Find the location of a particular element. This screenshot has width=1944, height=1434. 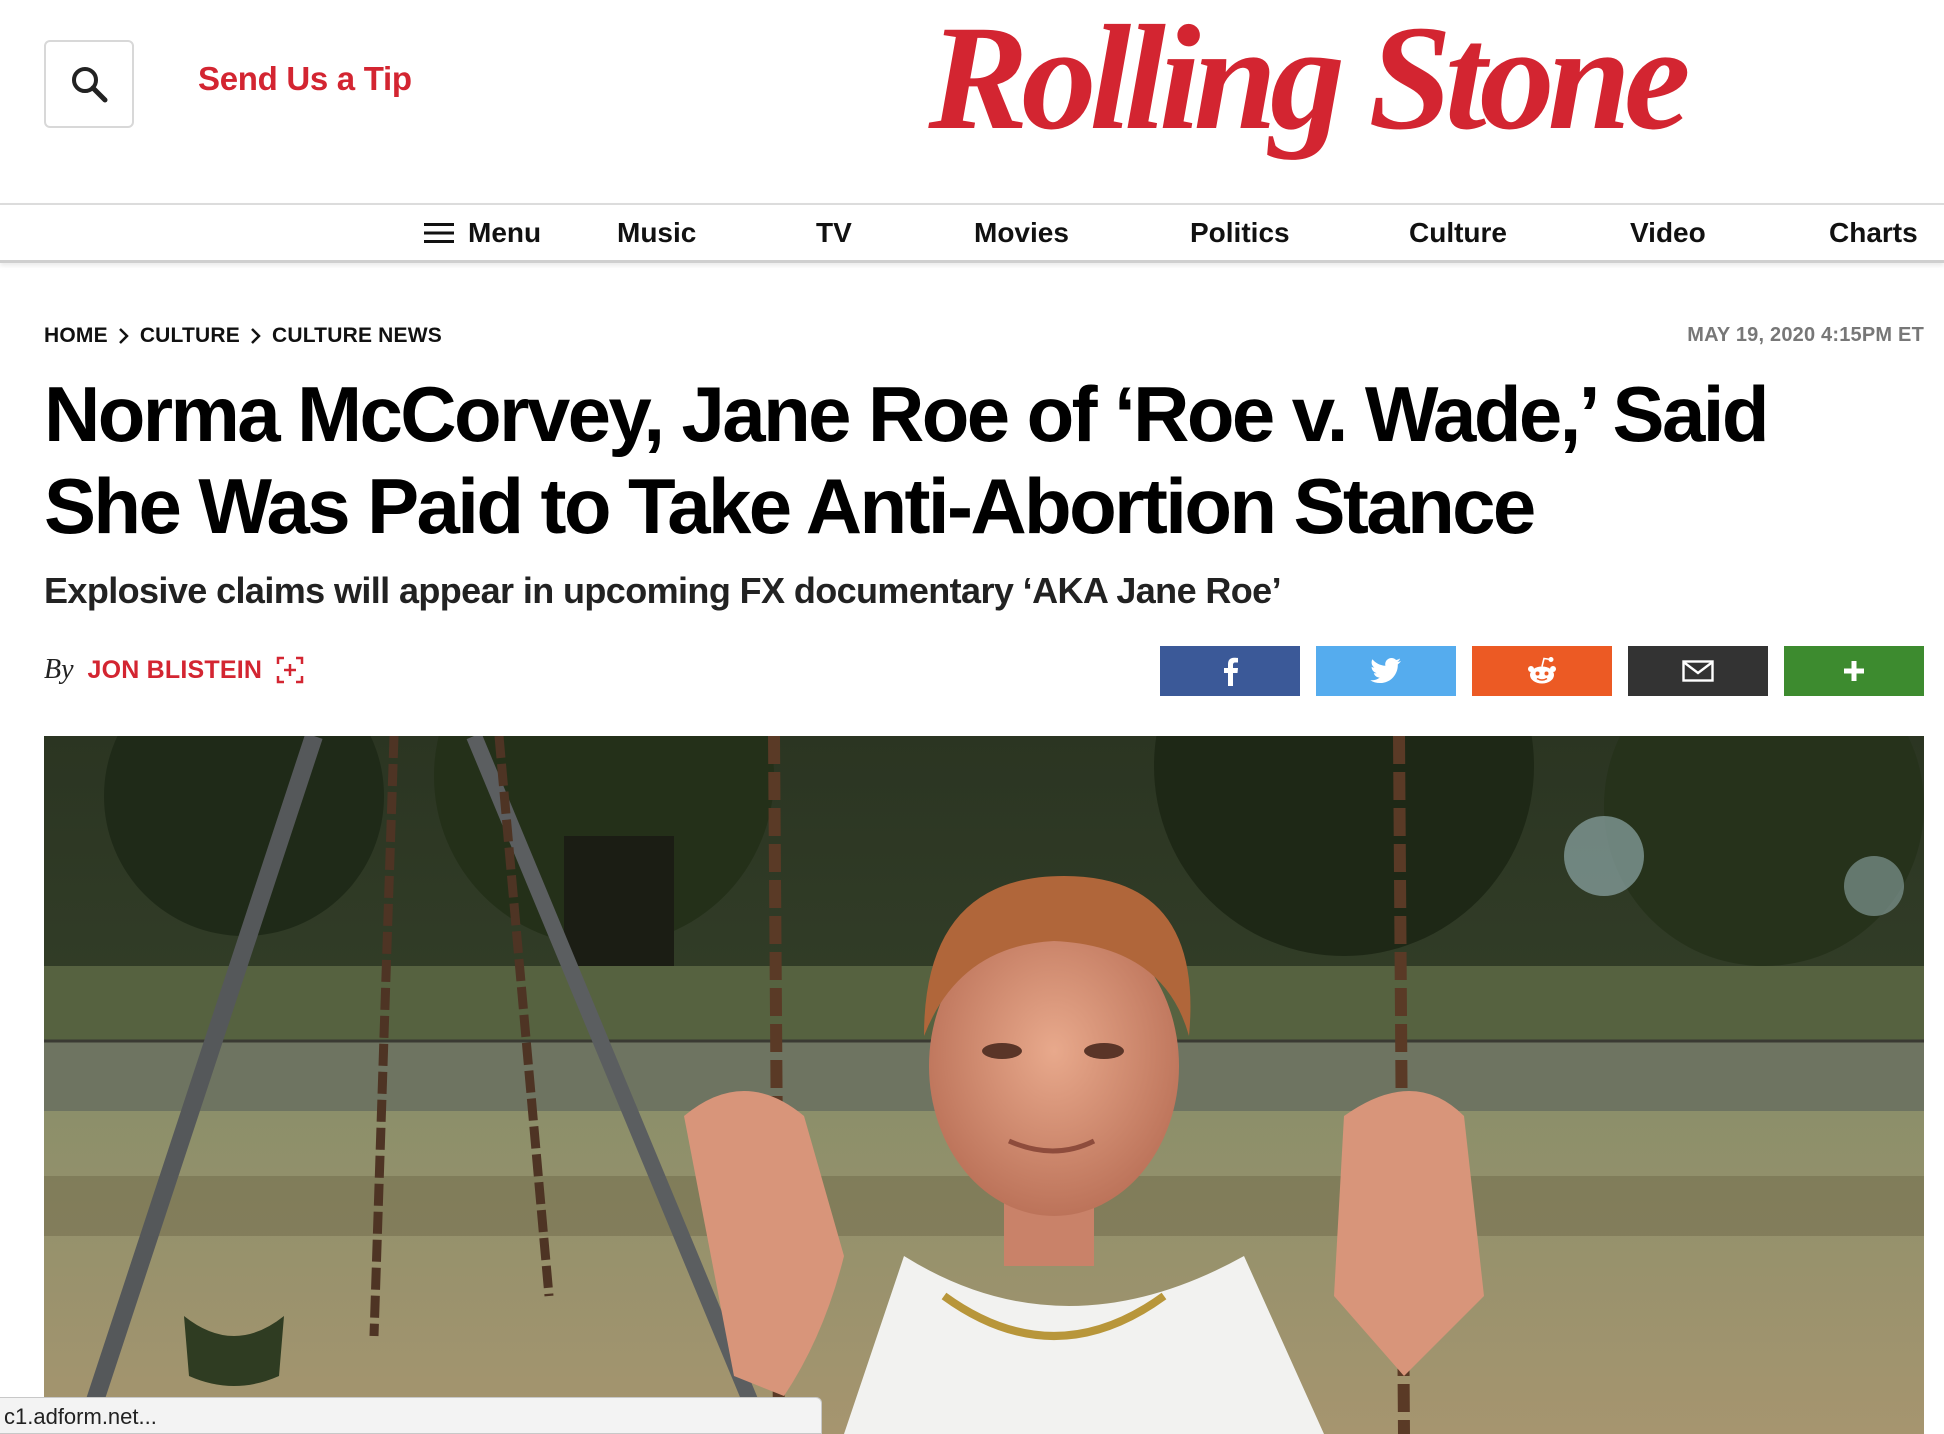

nav-item-culture: Culture is located at coordinates (1458, 233).